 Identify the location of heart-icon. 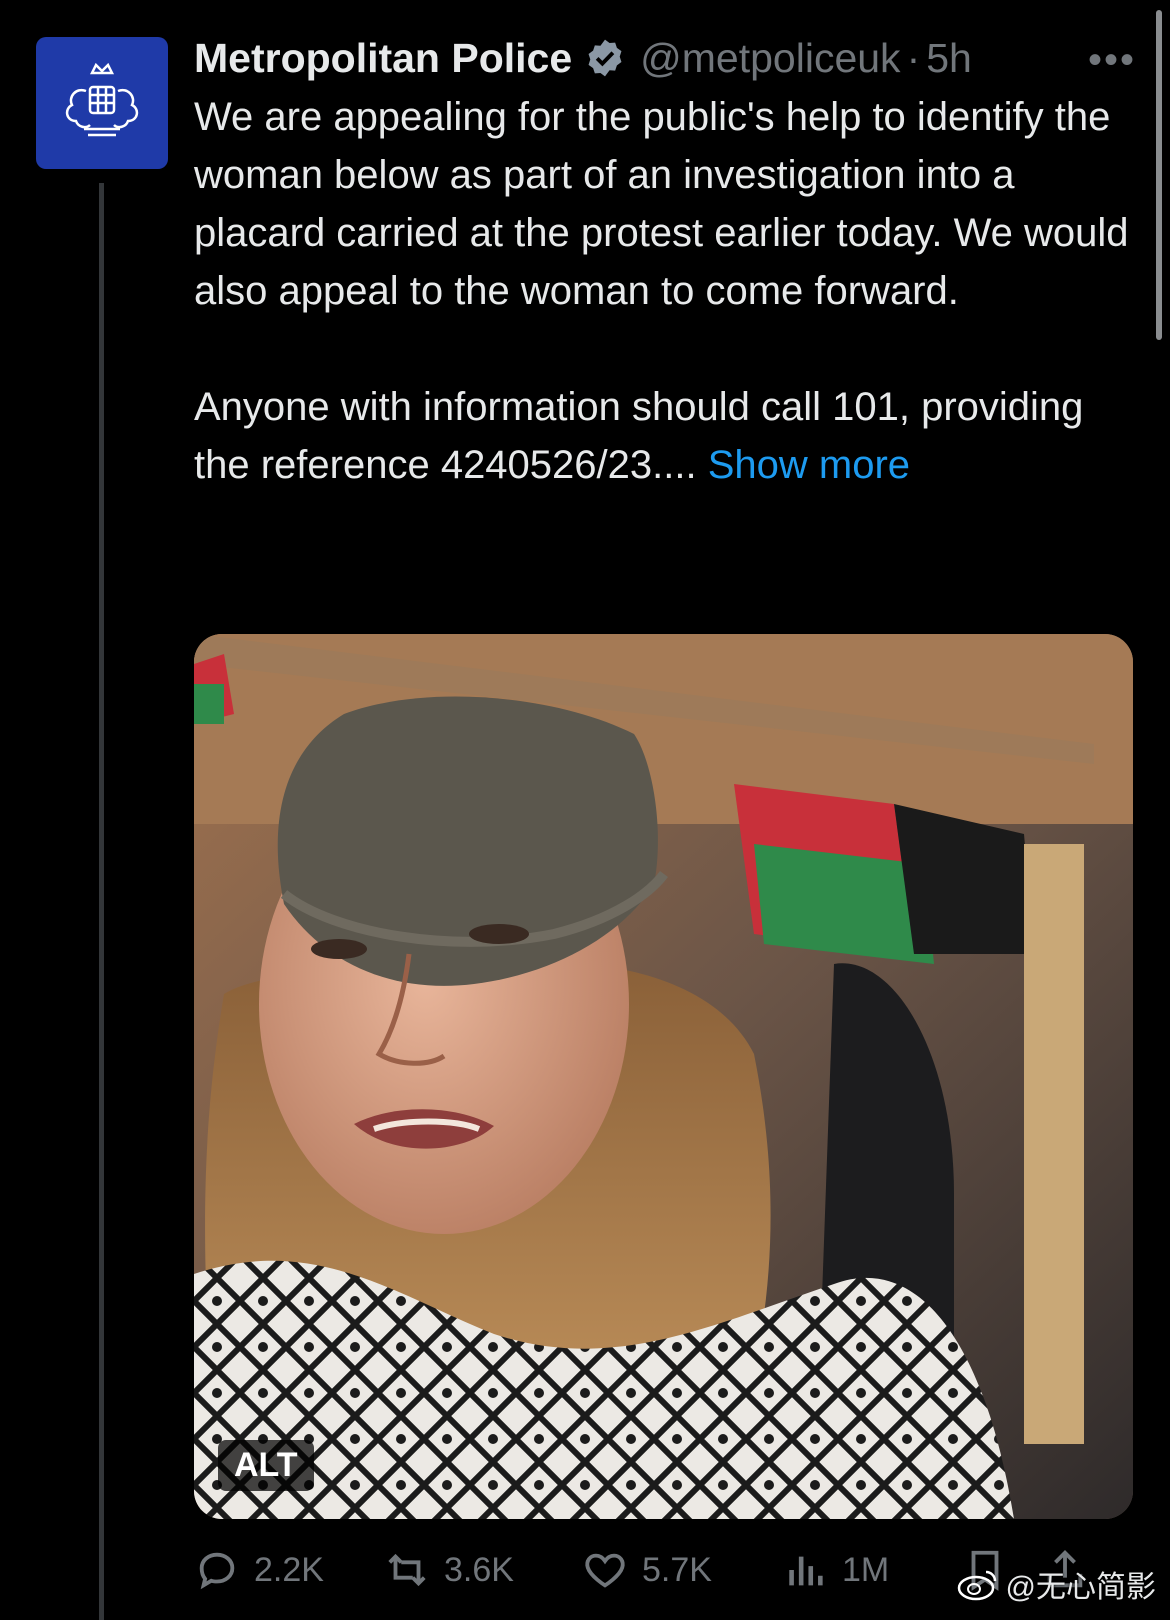
(605, 1570).